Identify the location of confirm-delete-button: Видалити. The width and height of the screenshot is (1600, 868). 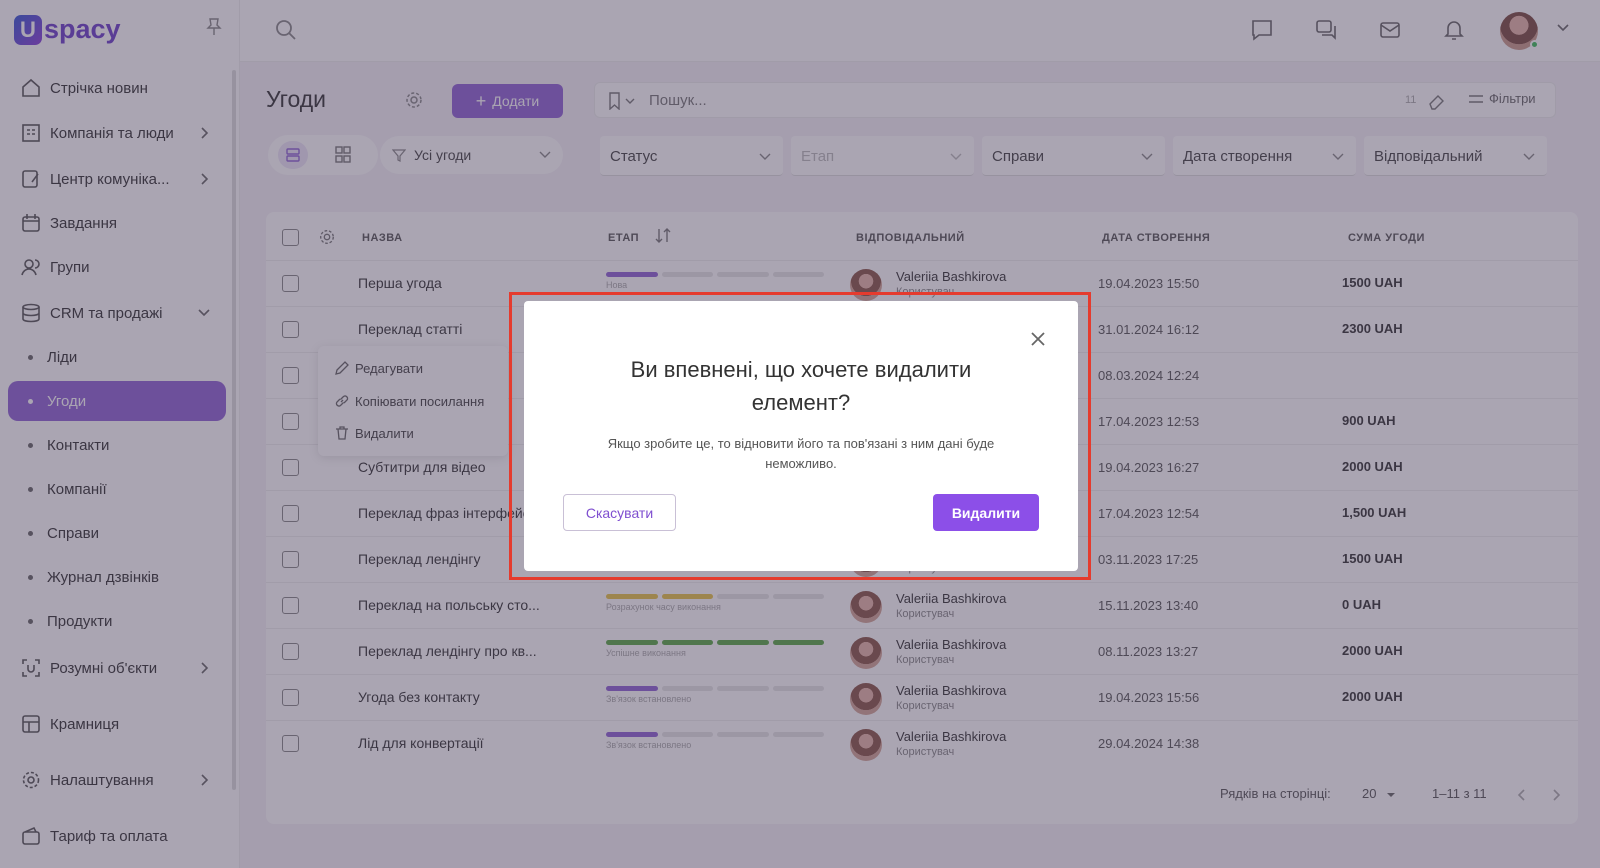
(986, 512).